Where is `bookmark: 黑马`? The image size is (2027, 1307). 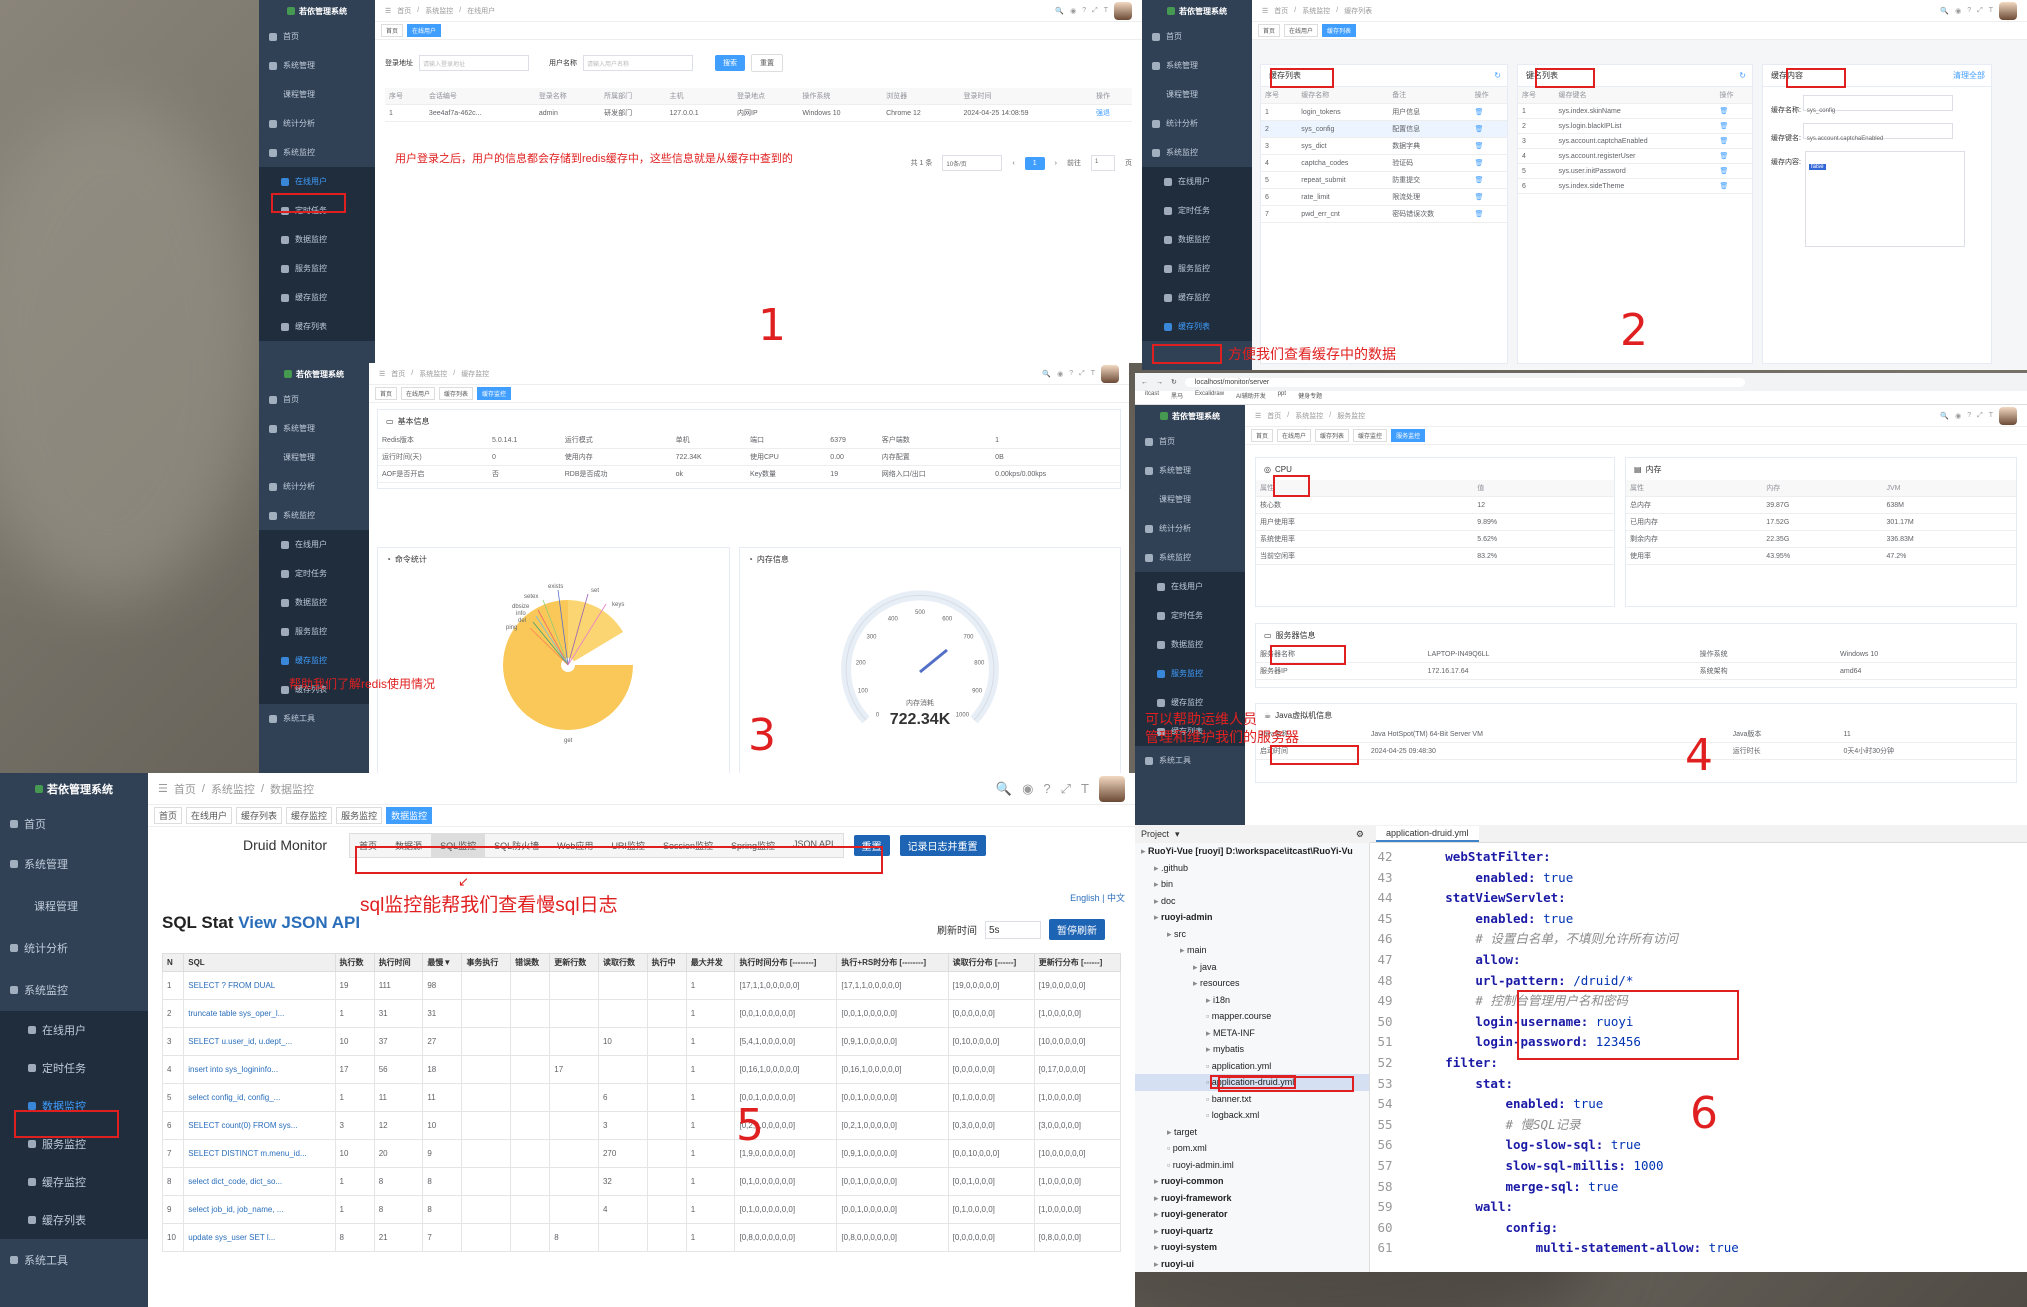 bookmark: 黑马 is located at coordinates (1177, 397).